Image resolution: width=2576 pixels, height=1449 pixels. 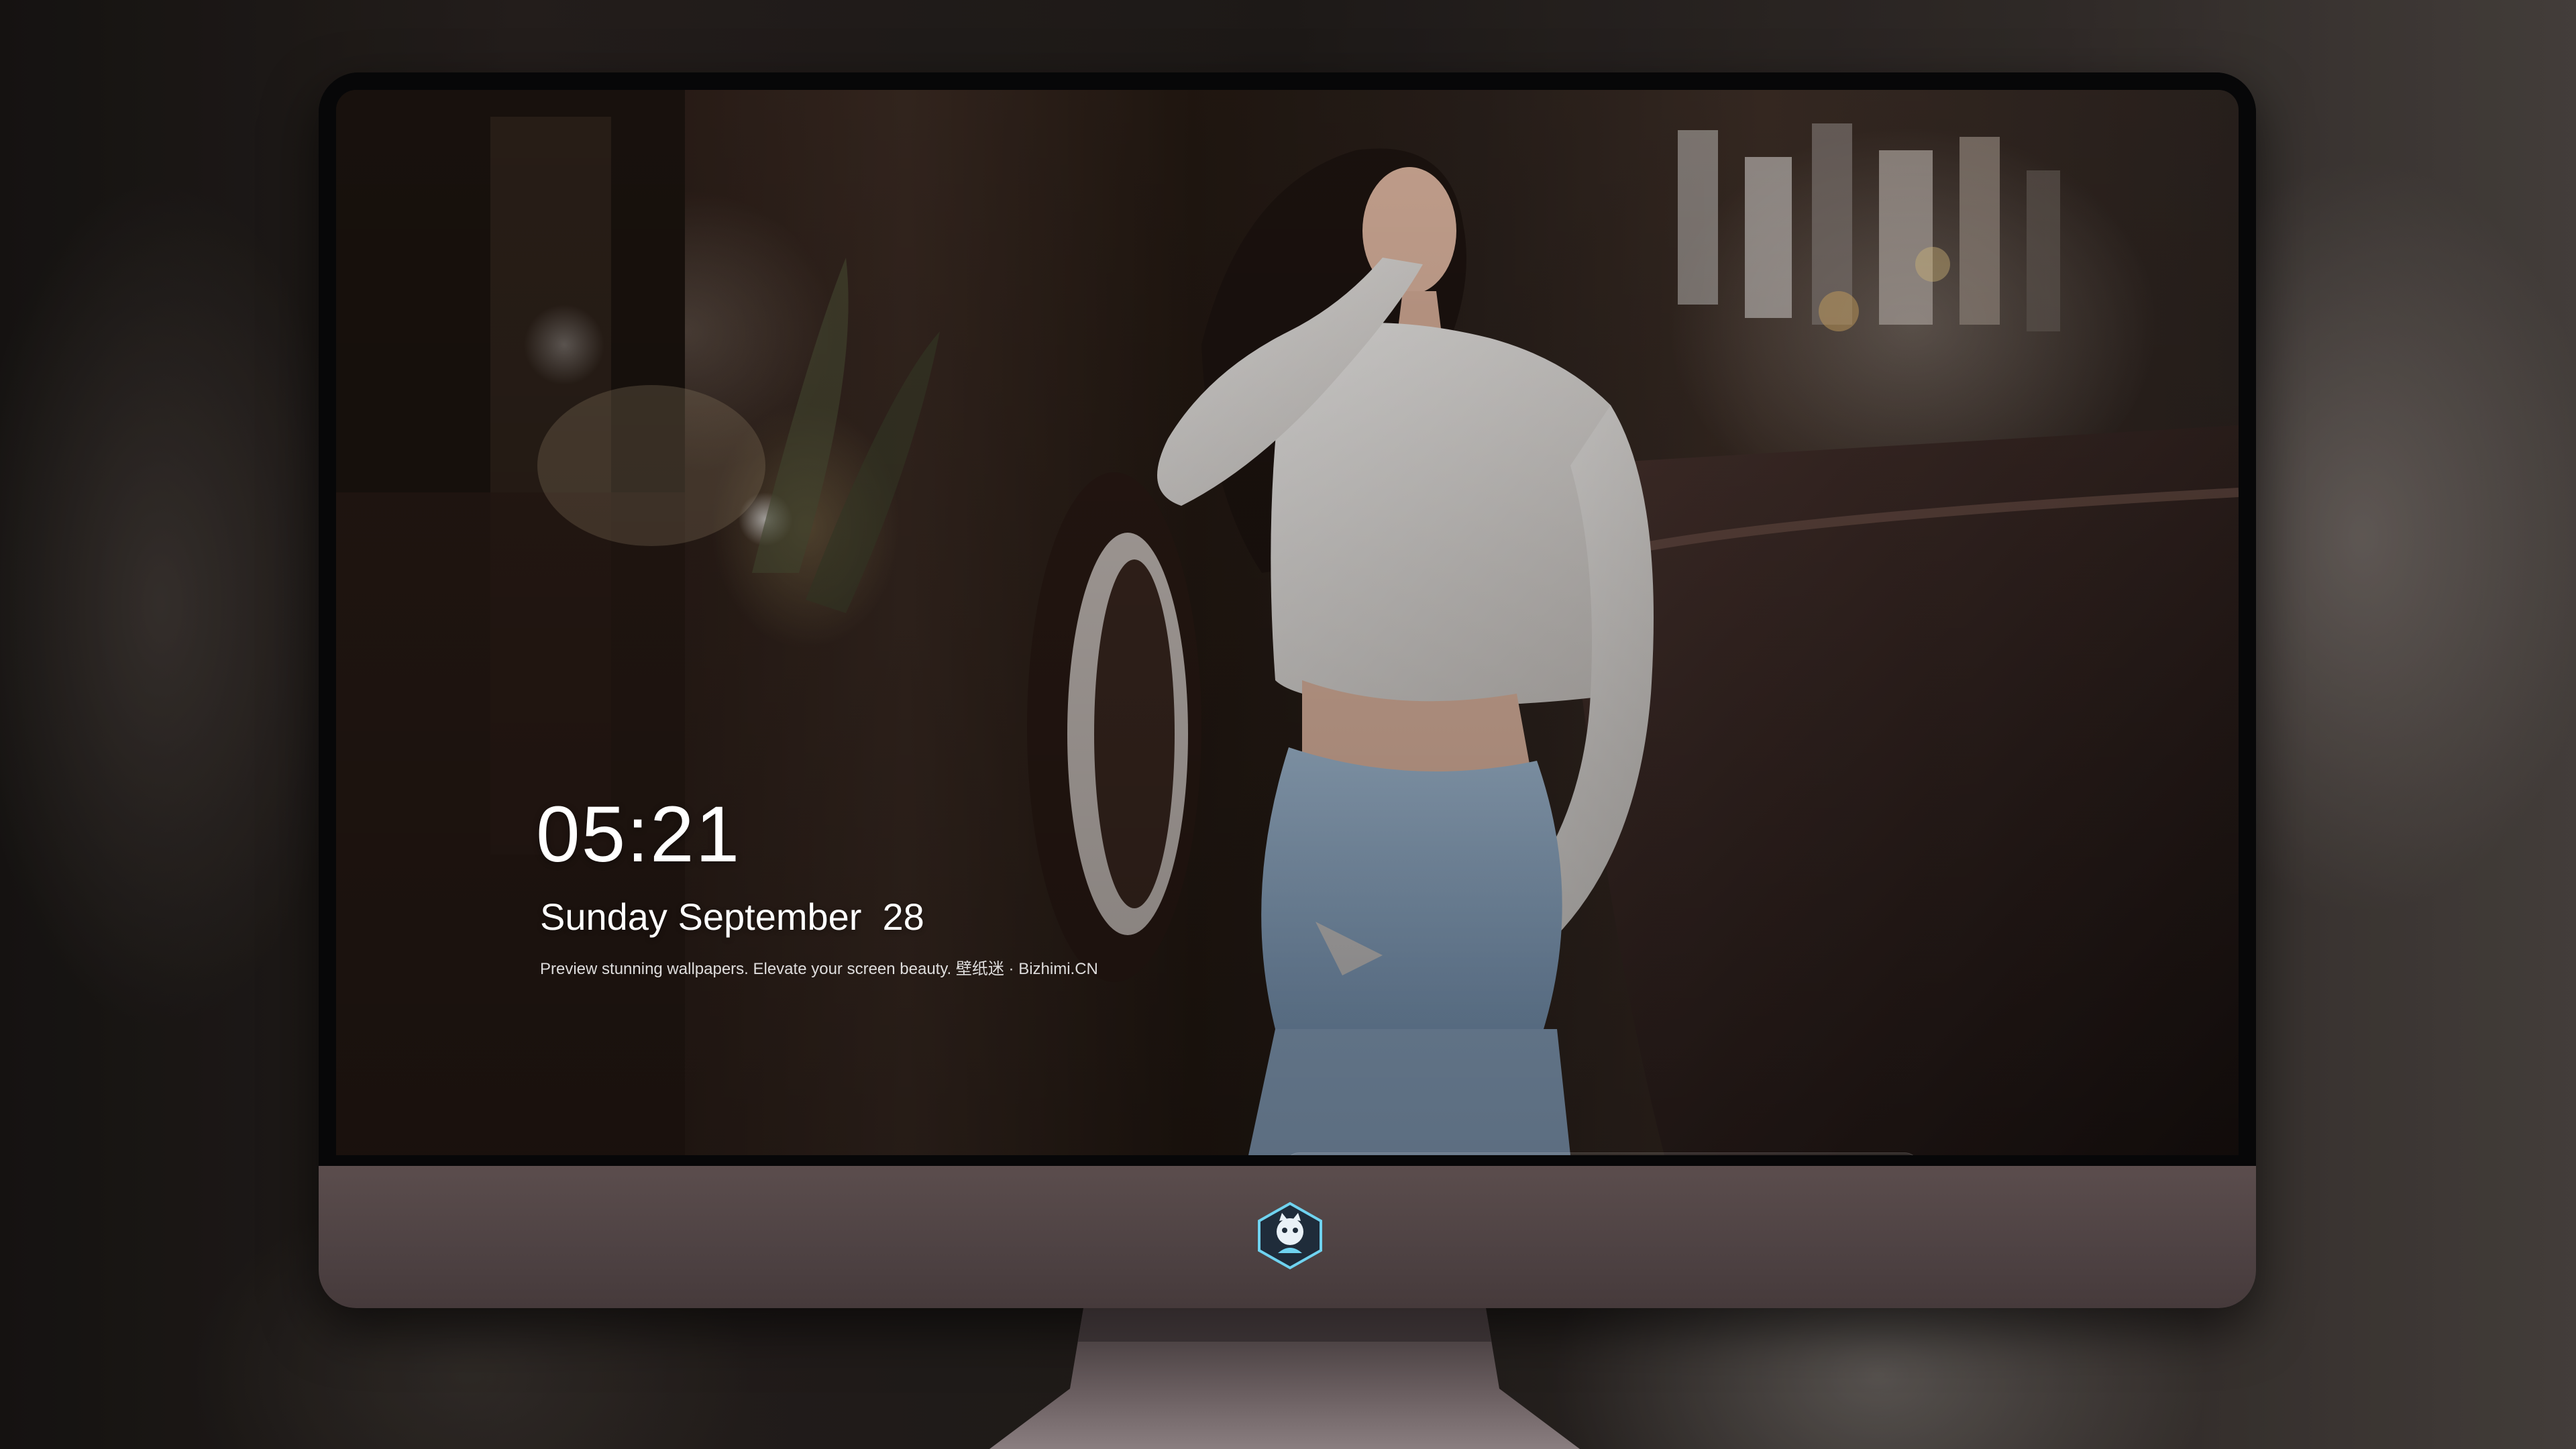 I want to click on dock, so click(x=1602, y=1153).